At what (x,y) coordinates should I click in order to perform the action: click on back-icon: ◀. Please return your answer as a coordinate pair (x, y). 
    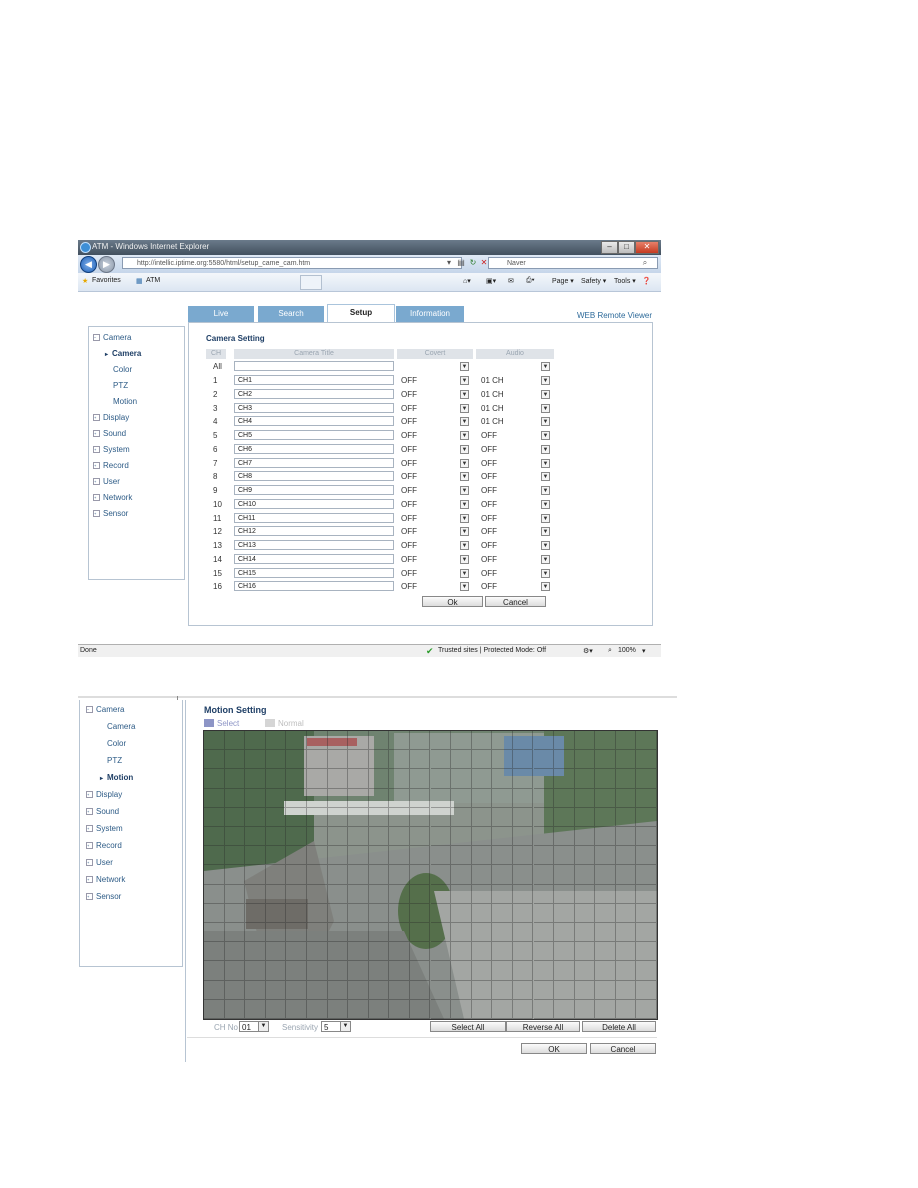
    Looking at the image, I should click on (88, 264).